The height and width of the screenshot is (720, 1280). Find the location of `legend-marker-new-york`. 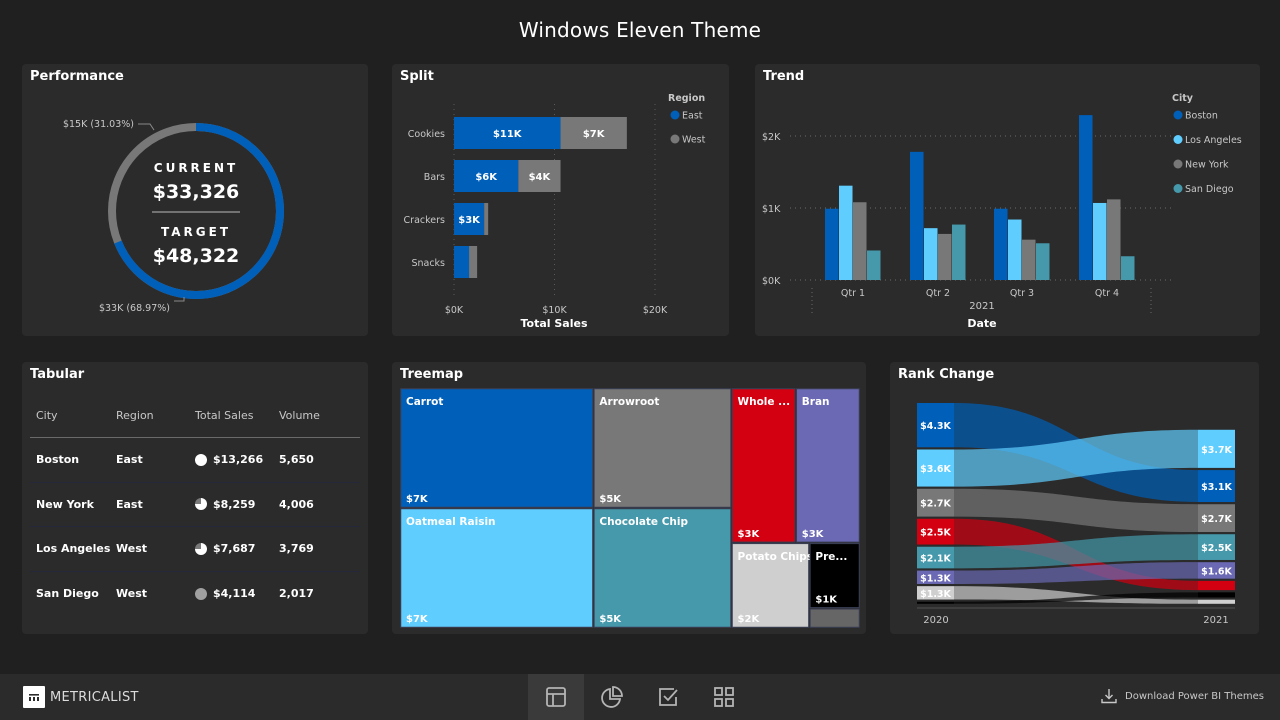

legend-marker-new-york is located at coordinates (1178, 164).